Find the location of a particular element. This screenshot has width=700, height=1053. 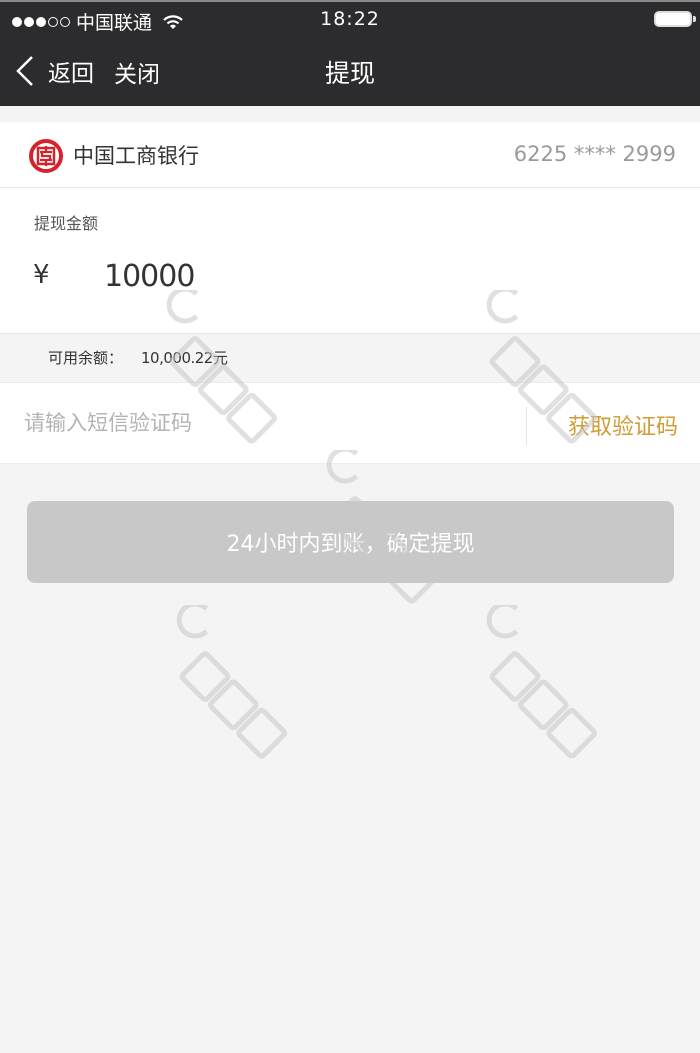

available-balance-row: 可用余额： 10,000.22元 is located at coordinates (350, 358).